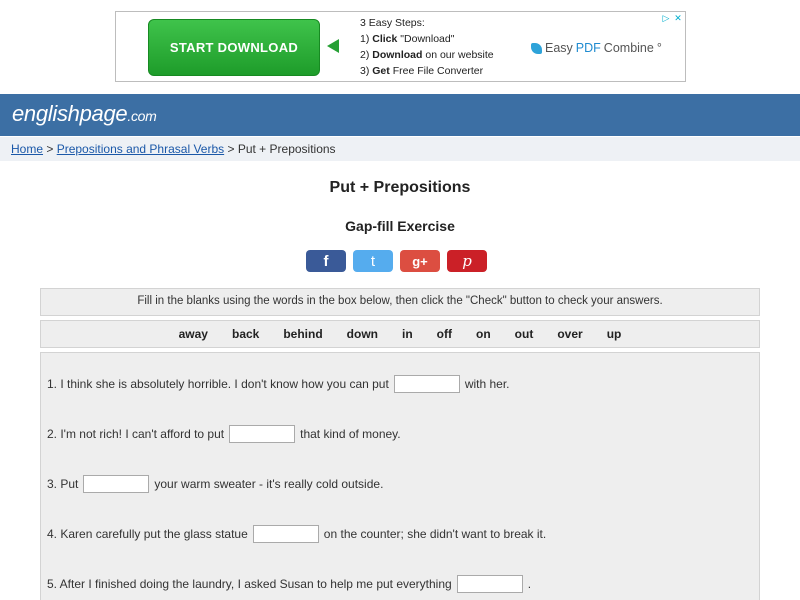 Image resolution: width=800 pixels, height=600 pixels. What do you see at coordinates (666, 18) in the screenshot?
I see `adchoices-icon: ▷` at bounding box center [666, 18].